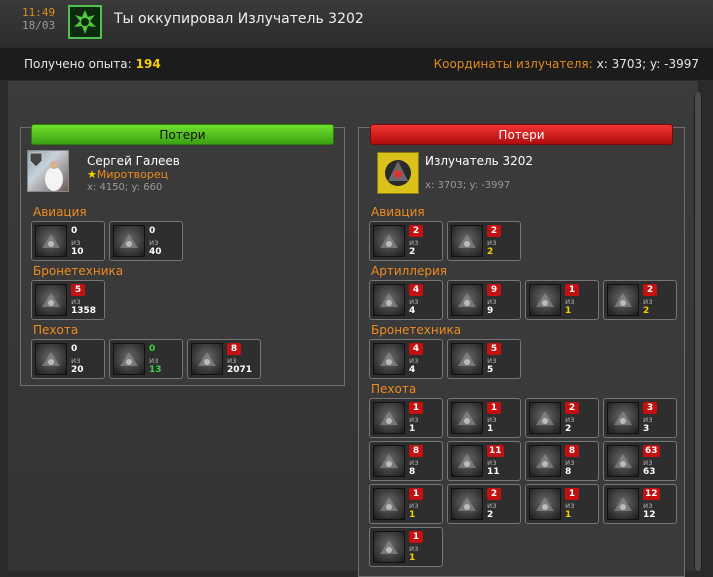  Describe the element at coordinates (48, 171) in the screenshot. I see `avatar` at that location.